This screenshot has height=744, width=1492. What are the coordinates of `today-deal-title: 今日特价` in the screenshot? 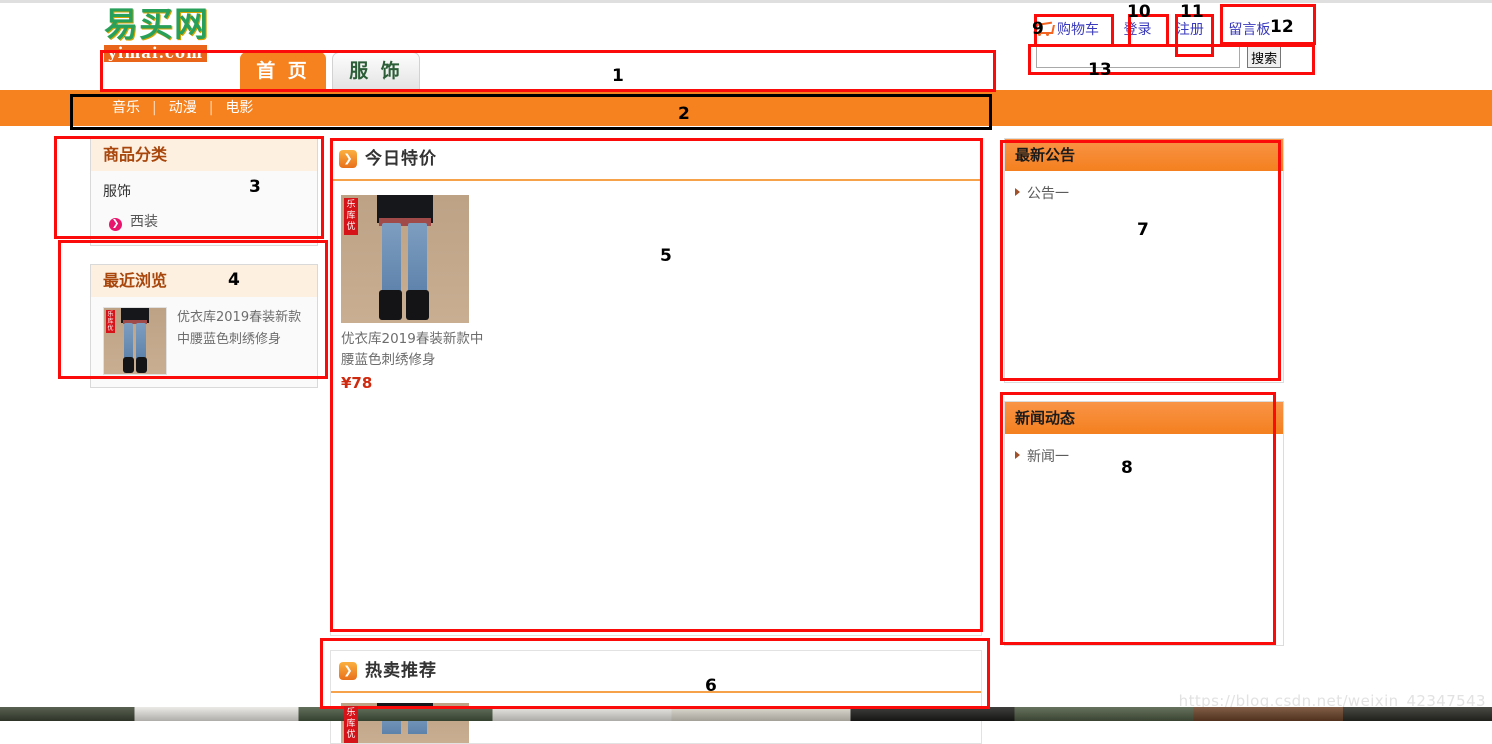 It's located at (401, 159).